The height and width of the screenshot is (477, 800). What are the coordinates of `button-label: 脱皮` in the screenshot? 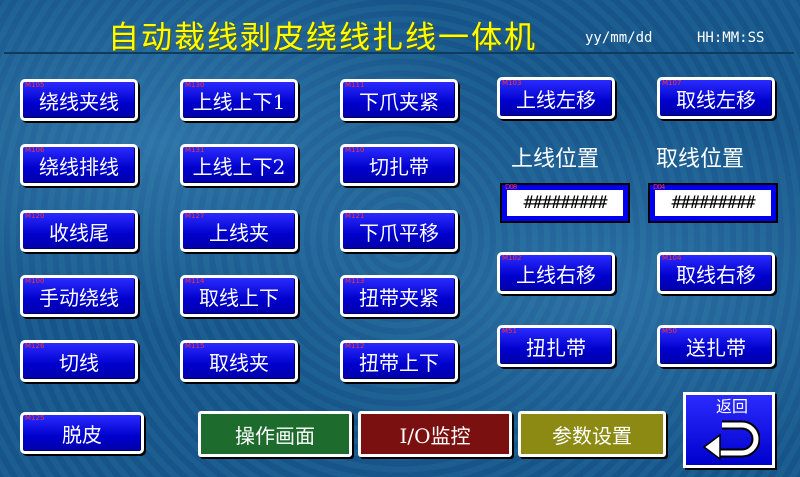 It's located at (82, 434).